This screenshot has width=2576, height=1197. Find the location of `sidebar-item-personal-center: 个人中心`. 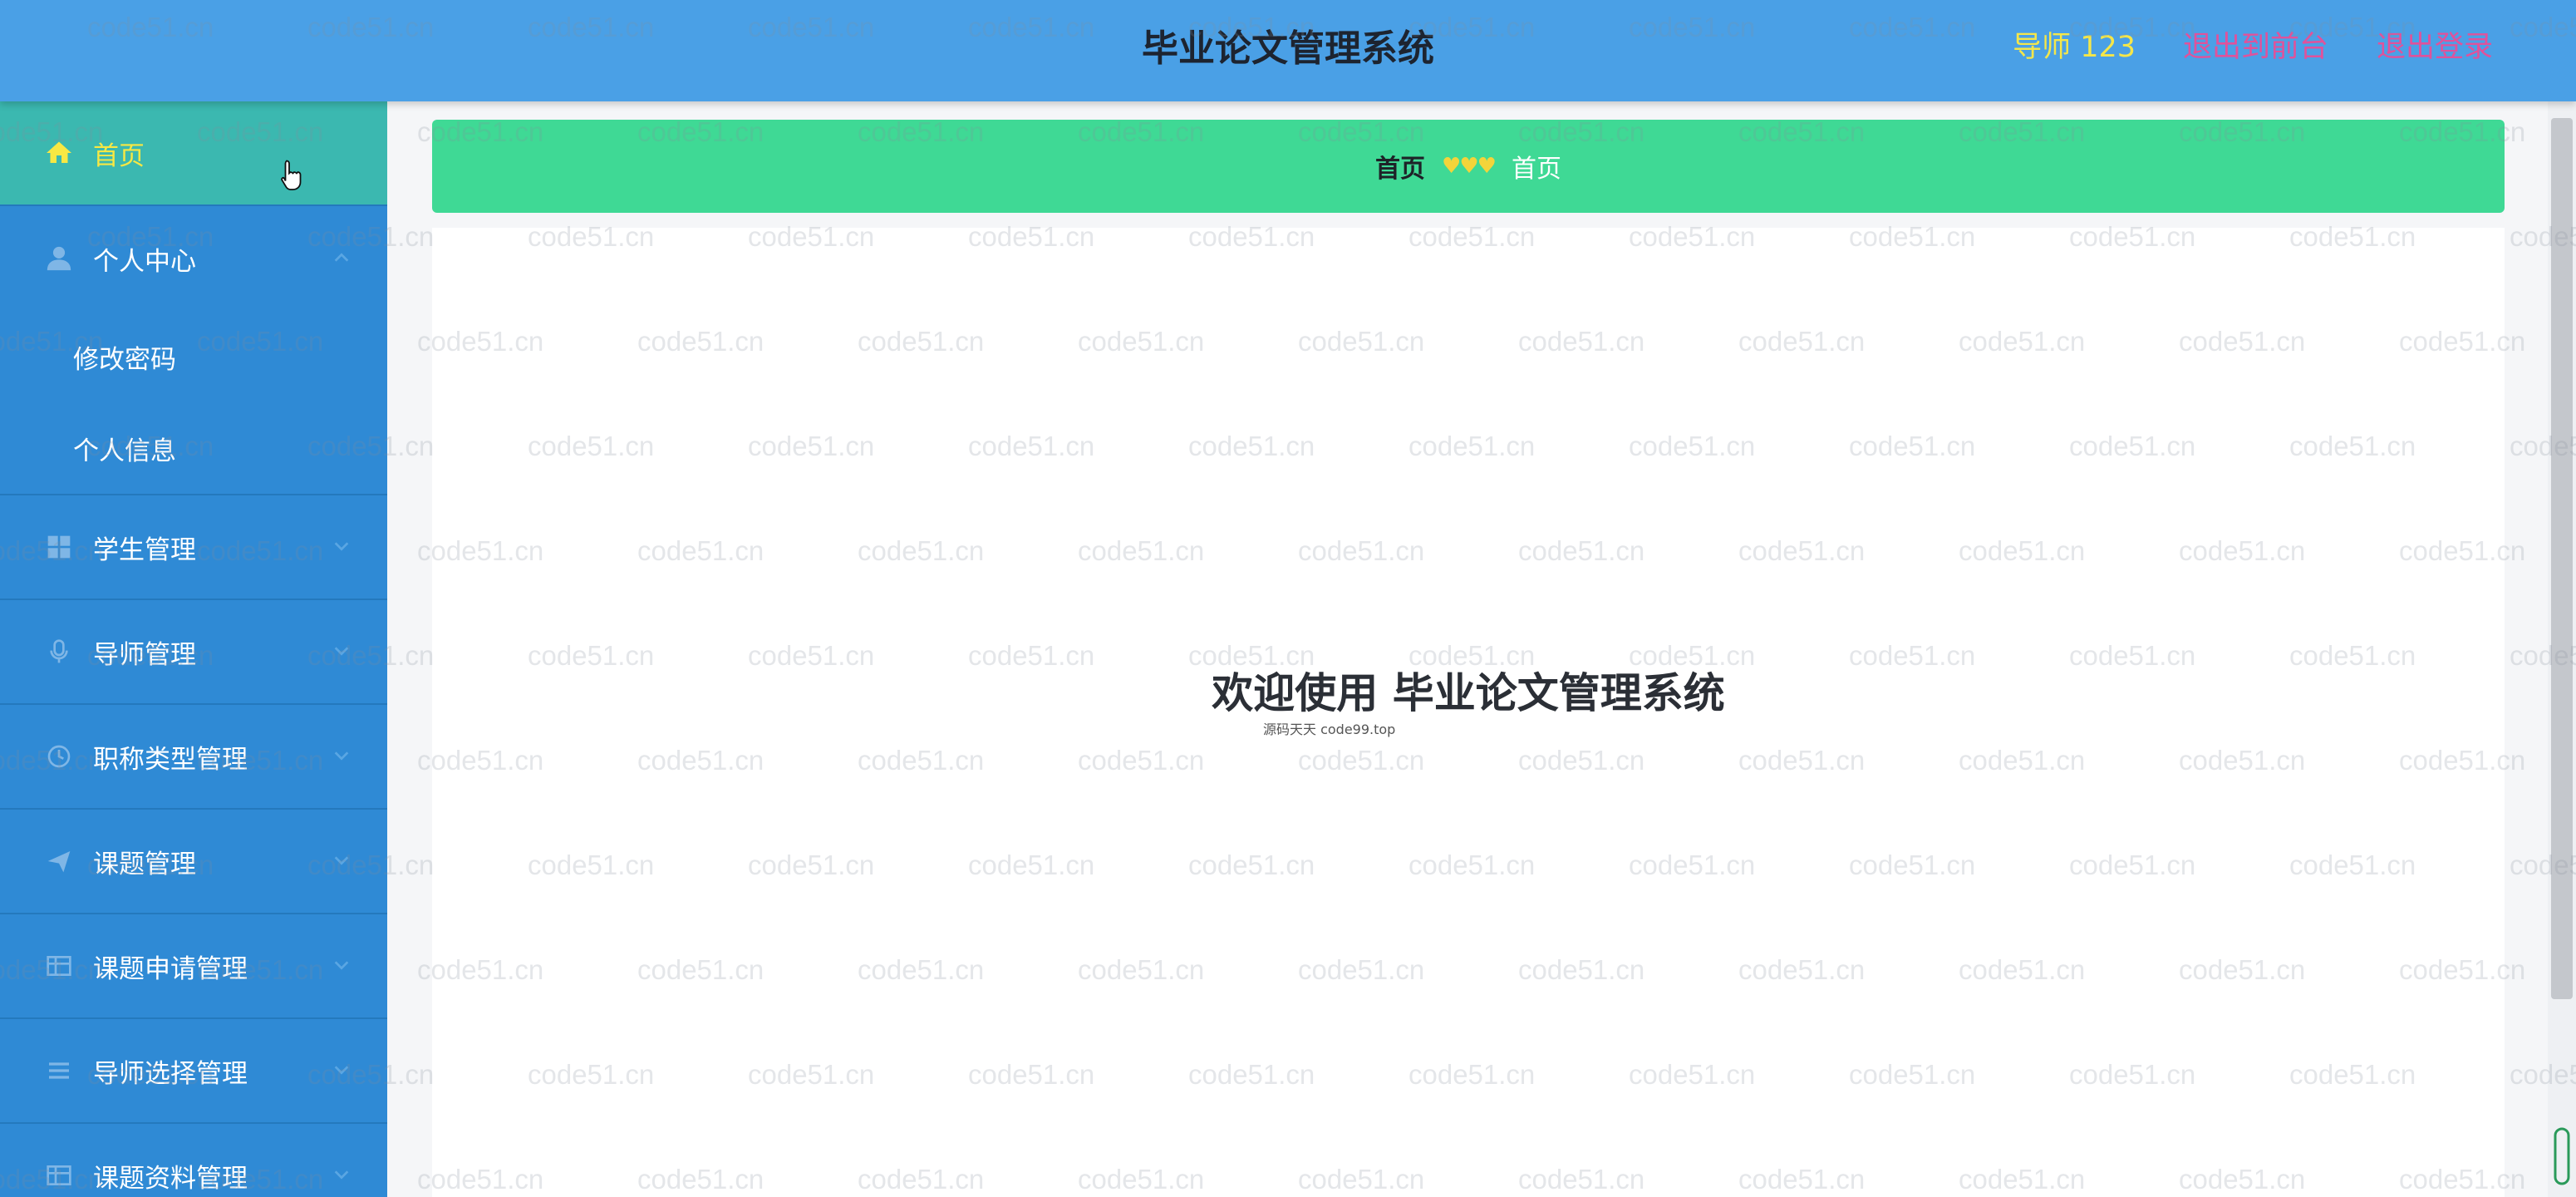

sidebar-item-personal-center: 个人中心 is located at coordinates (193, 258).